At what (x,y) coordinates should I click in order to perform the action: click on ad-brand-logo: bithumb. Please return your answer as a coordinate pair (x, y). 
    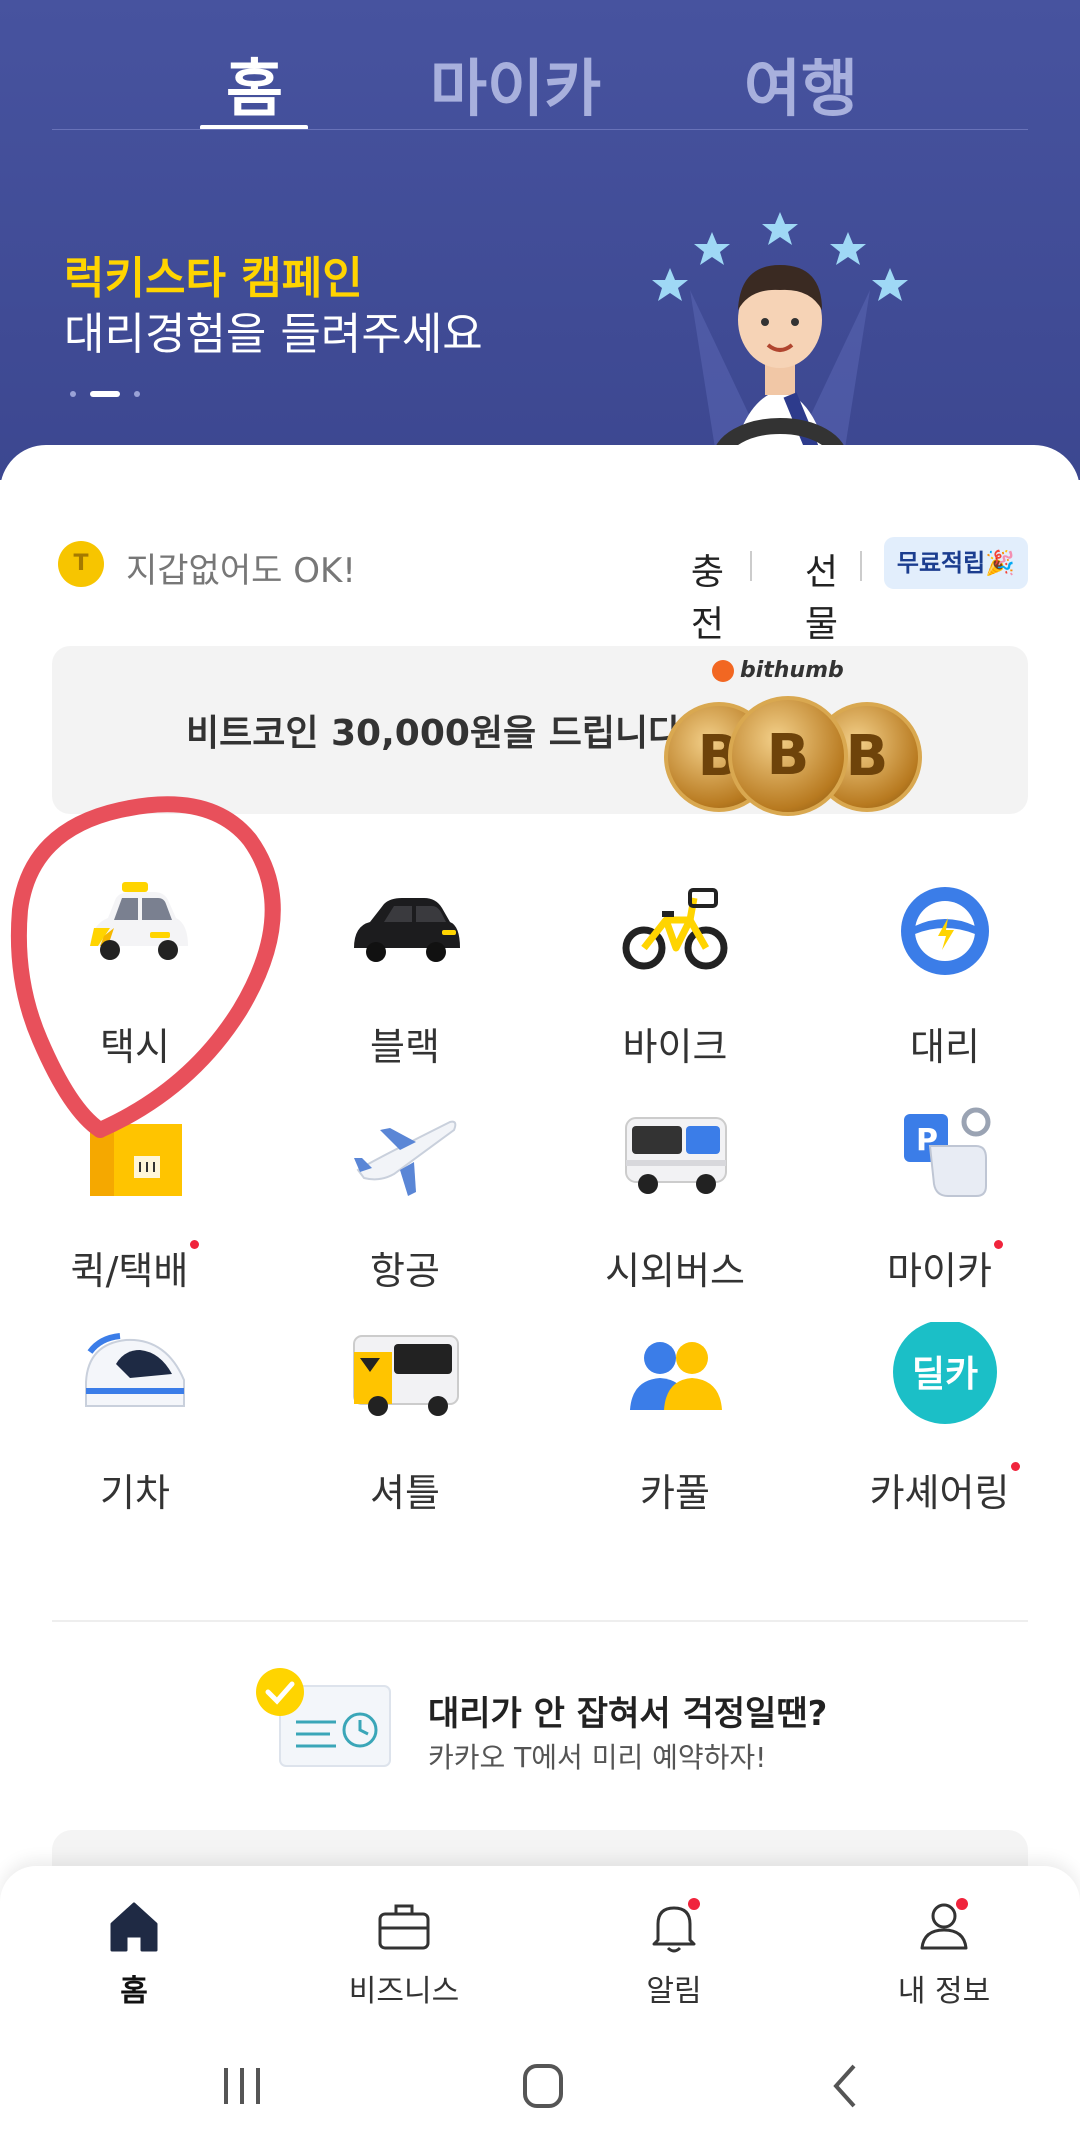
    Looking at the image, I should click on (778, 670).